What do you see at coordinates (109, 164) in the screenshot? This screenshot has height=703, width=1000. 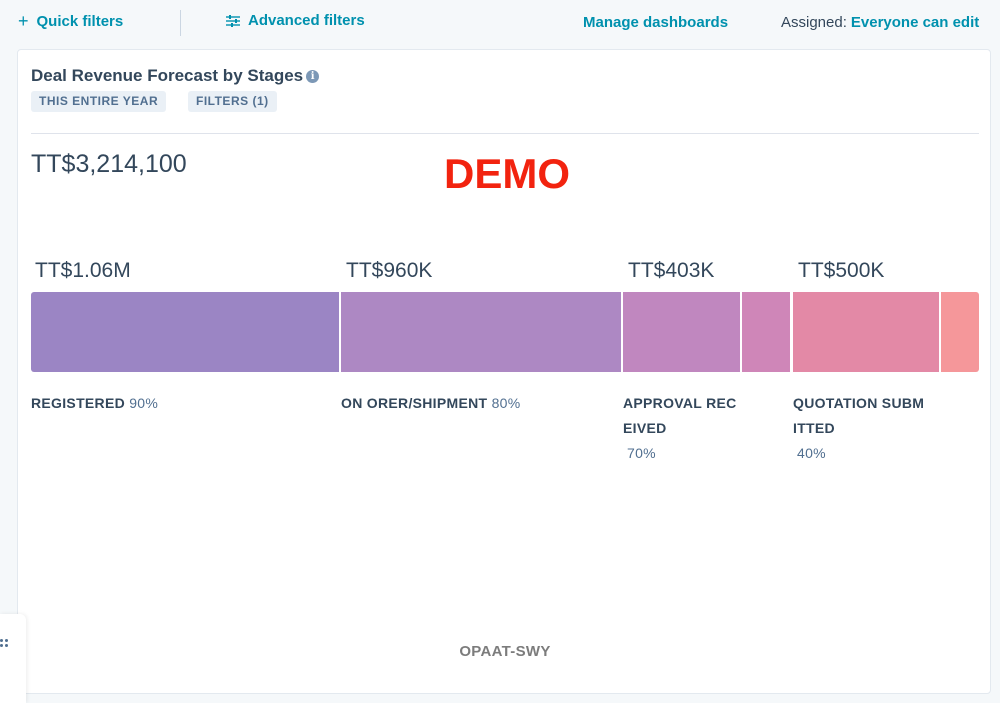 I see `total-value: TT$3,214,100` at bounding box center [109, 164].